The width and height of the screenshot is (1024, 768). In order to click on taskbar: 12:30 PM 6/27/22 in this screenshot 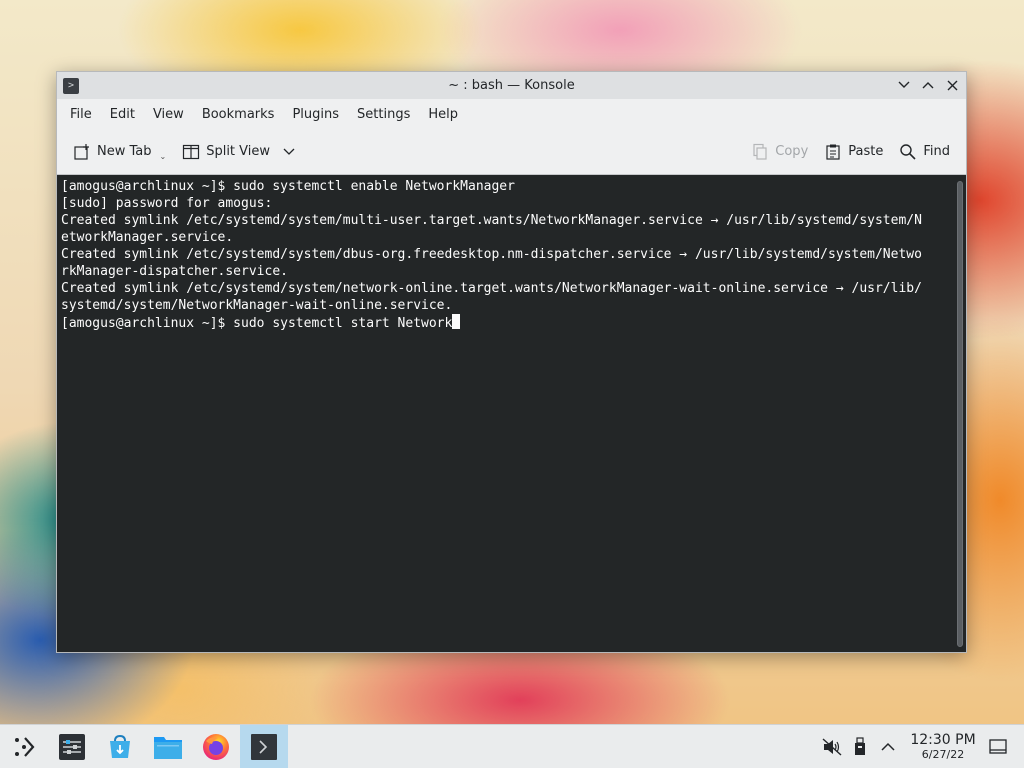, I will do `click(512, 746)`.